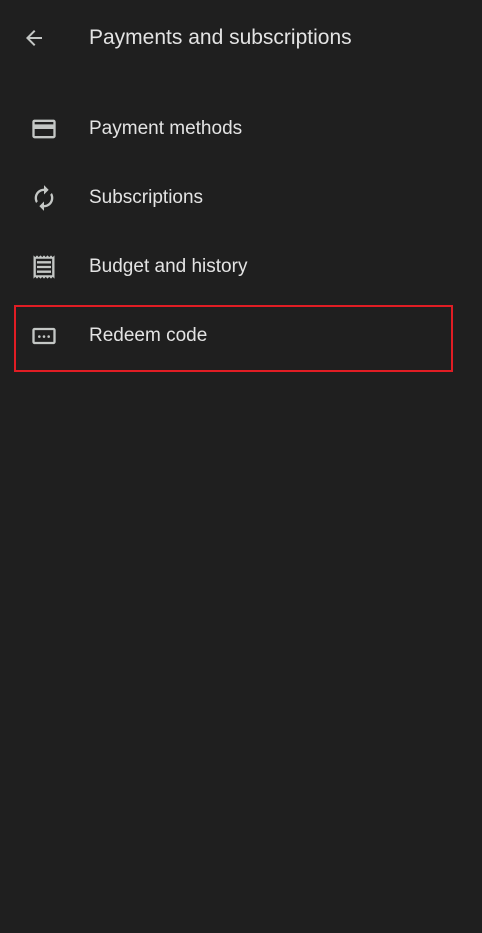 This screenshot has height=933, width=482. I want to click on back-button, so click(34, 38).